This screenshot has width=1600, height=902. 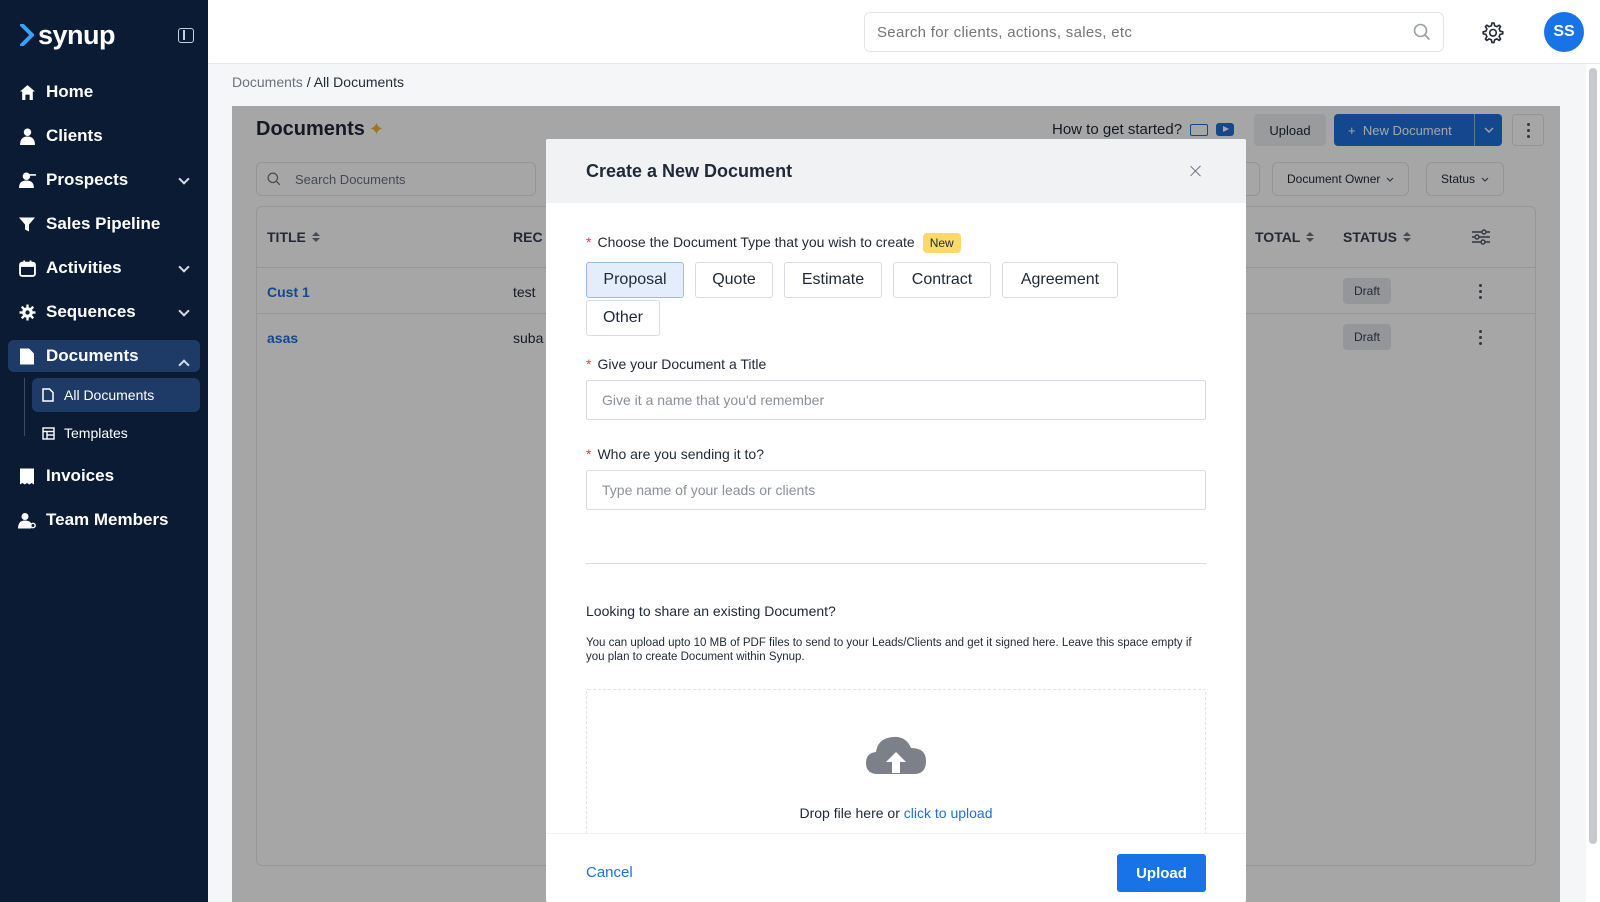 What do you see at coordinates (896, 563) in the screenshot?
I see `section-divider` at bounding box center [896, 563].